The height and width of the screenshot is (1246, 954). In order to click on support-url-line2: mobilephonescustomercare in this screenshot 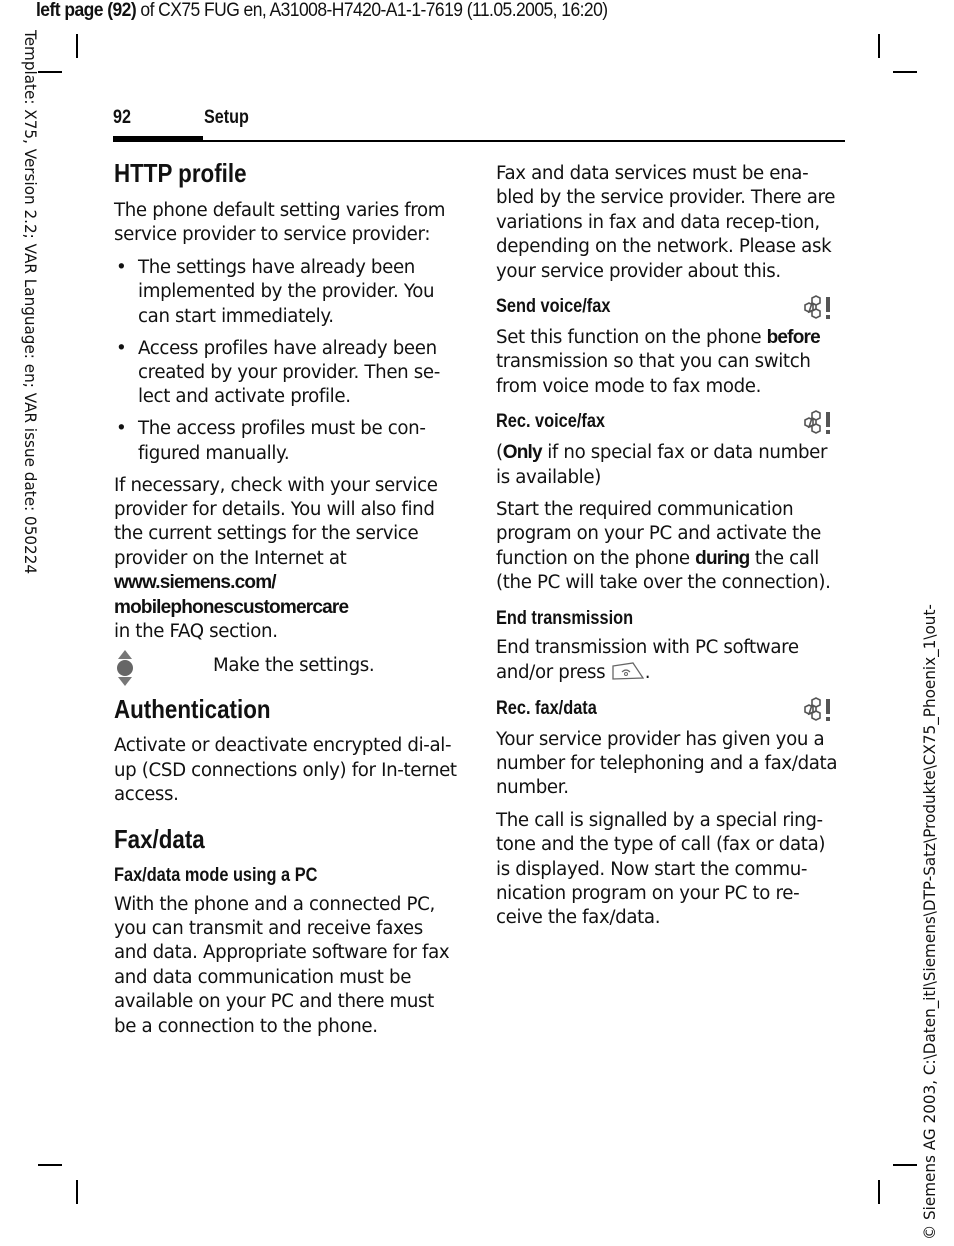, I will do `click(286, 608)`.